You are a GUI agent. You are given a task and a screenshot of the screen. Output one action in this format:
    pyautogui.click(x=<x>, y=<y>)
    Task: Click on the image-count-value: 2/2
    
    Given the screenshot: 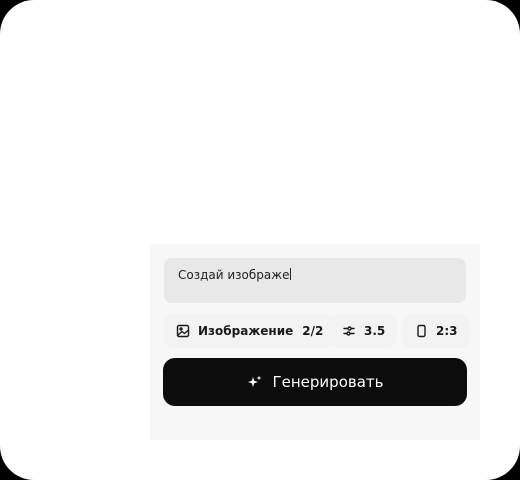 What is the action you would take?
    pyautogui.click(x=313, y=331)
    